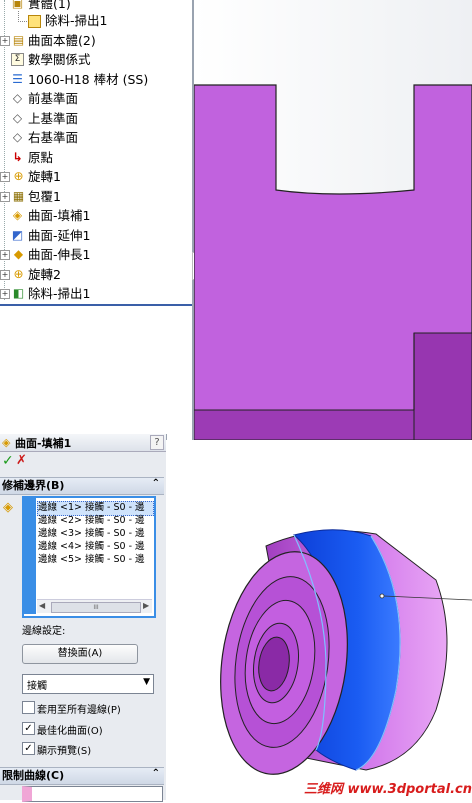  Describe the element at coordinates (157, 442) in the screenshot. I see `help-button: ?` at that location.